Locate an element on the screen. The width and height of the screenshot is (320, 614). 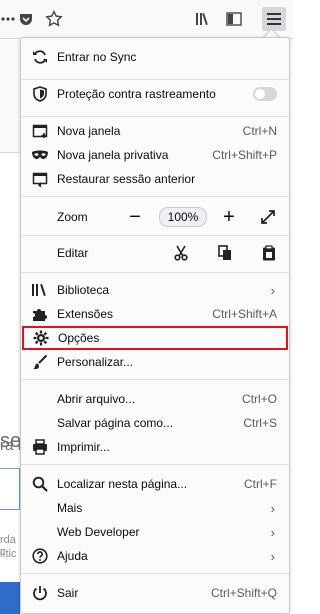
web-developer-item: Web Developer › is located at coordinates (155, 532).